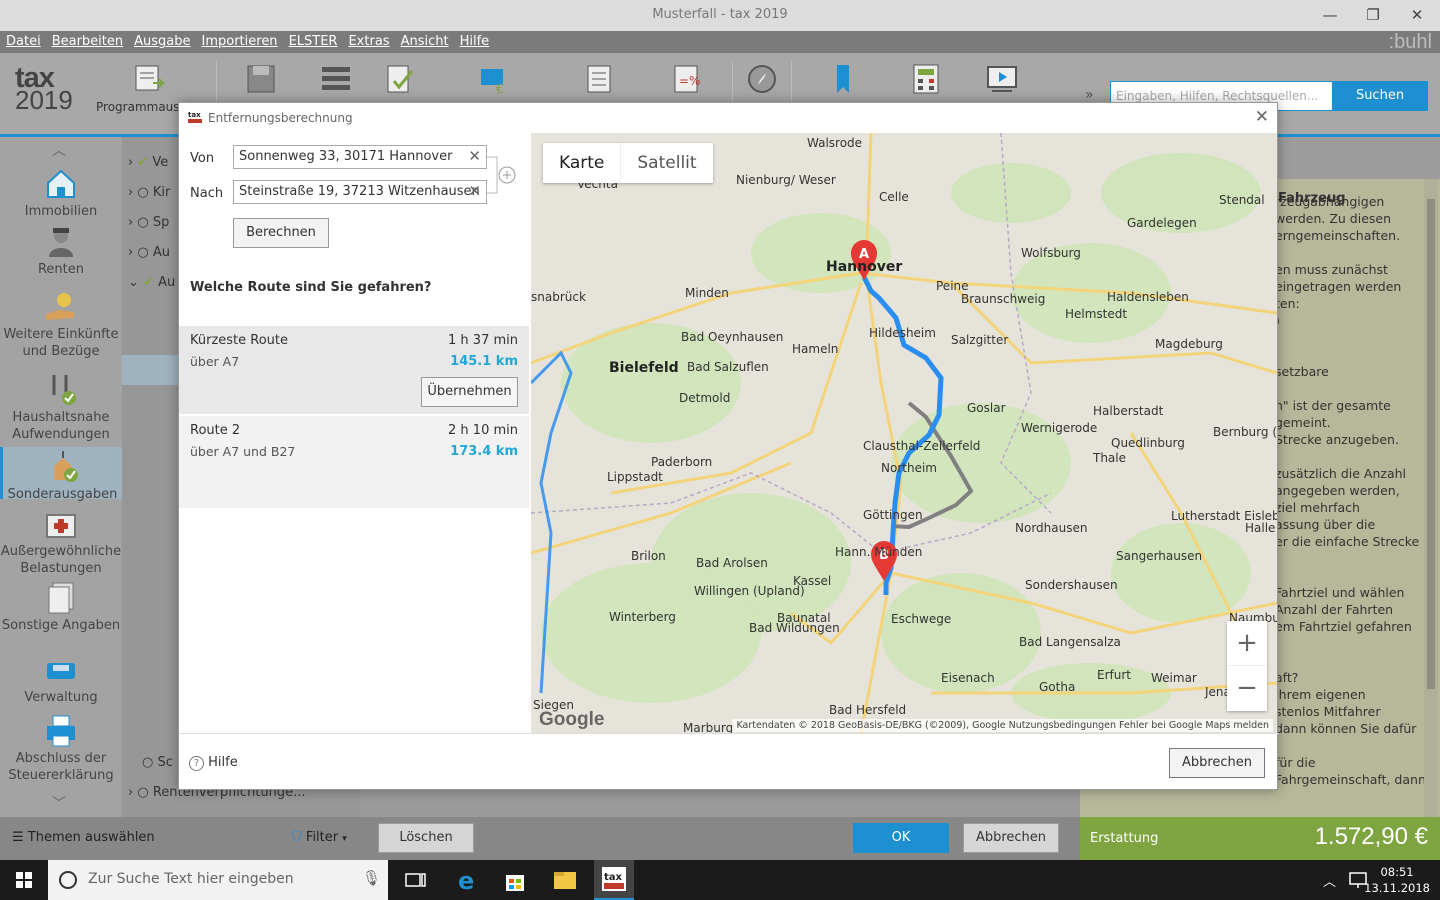 The width and height of the screenshot is (1440, 900). What do you see at coordinates (371, 878) in the screenshot?
I see `microphone-icon: 🎙` at bounding box center [371, 878].